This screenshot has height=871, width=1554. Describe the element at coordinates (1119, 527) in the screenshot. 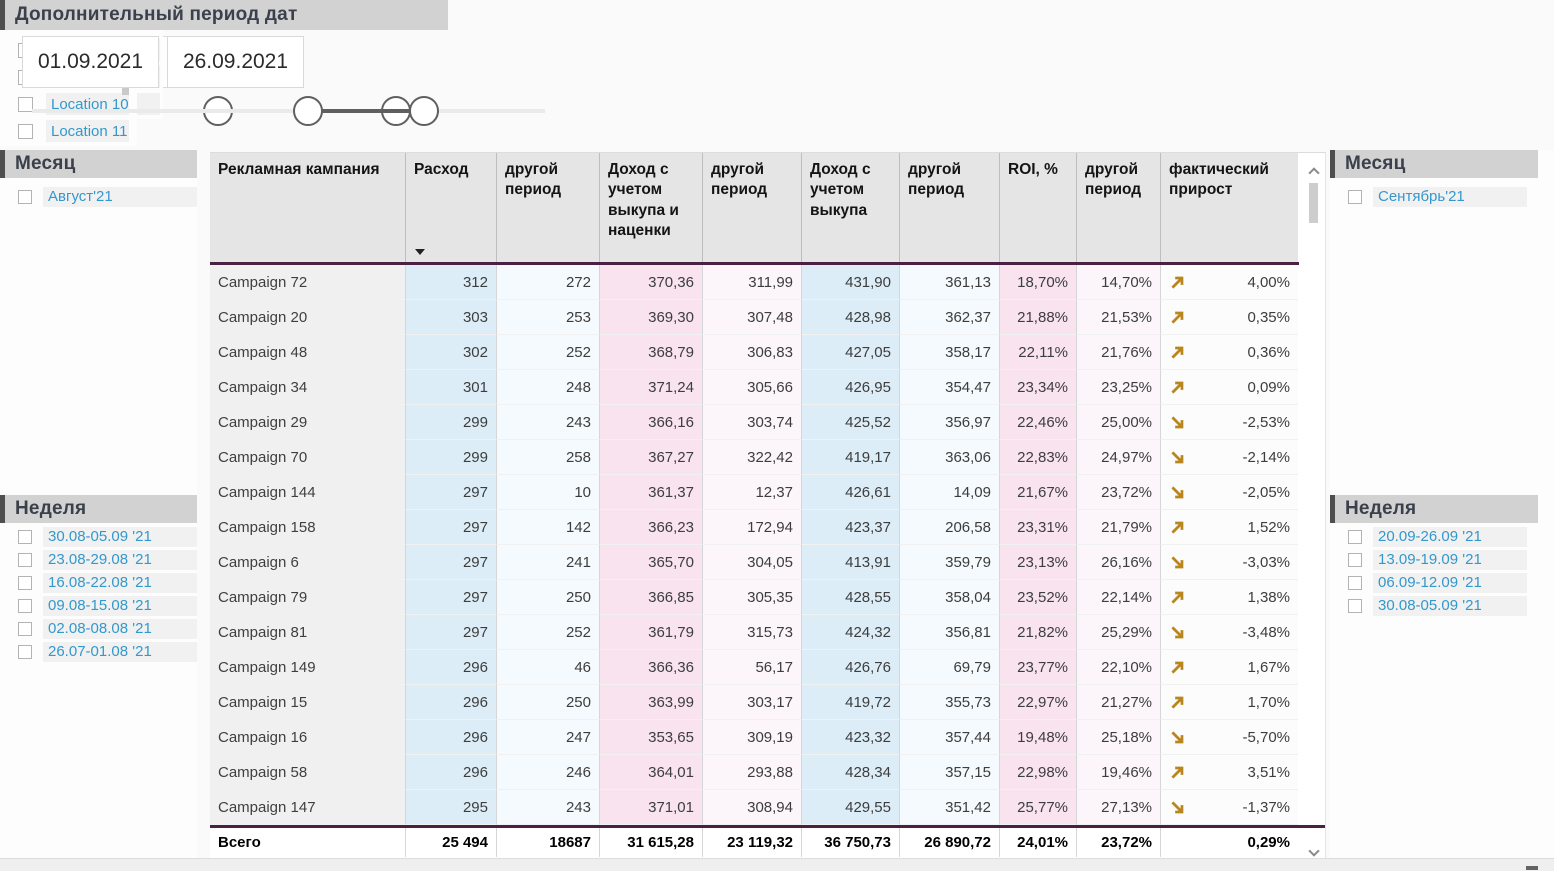

I see `value-cell: 21,79%` at that location.